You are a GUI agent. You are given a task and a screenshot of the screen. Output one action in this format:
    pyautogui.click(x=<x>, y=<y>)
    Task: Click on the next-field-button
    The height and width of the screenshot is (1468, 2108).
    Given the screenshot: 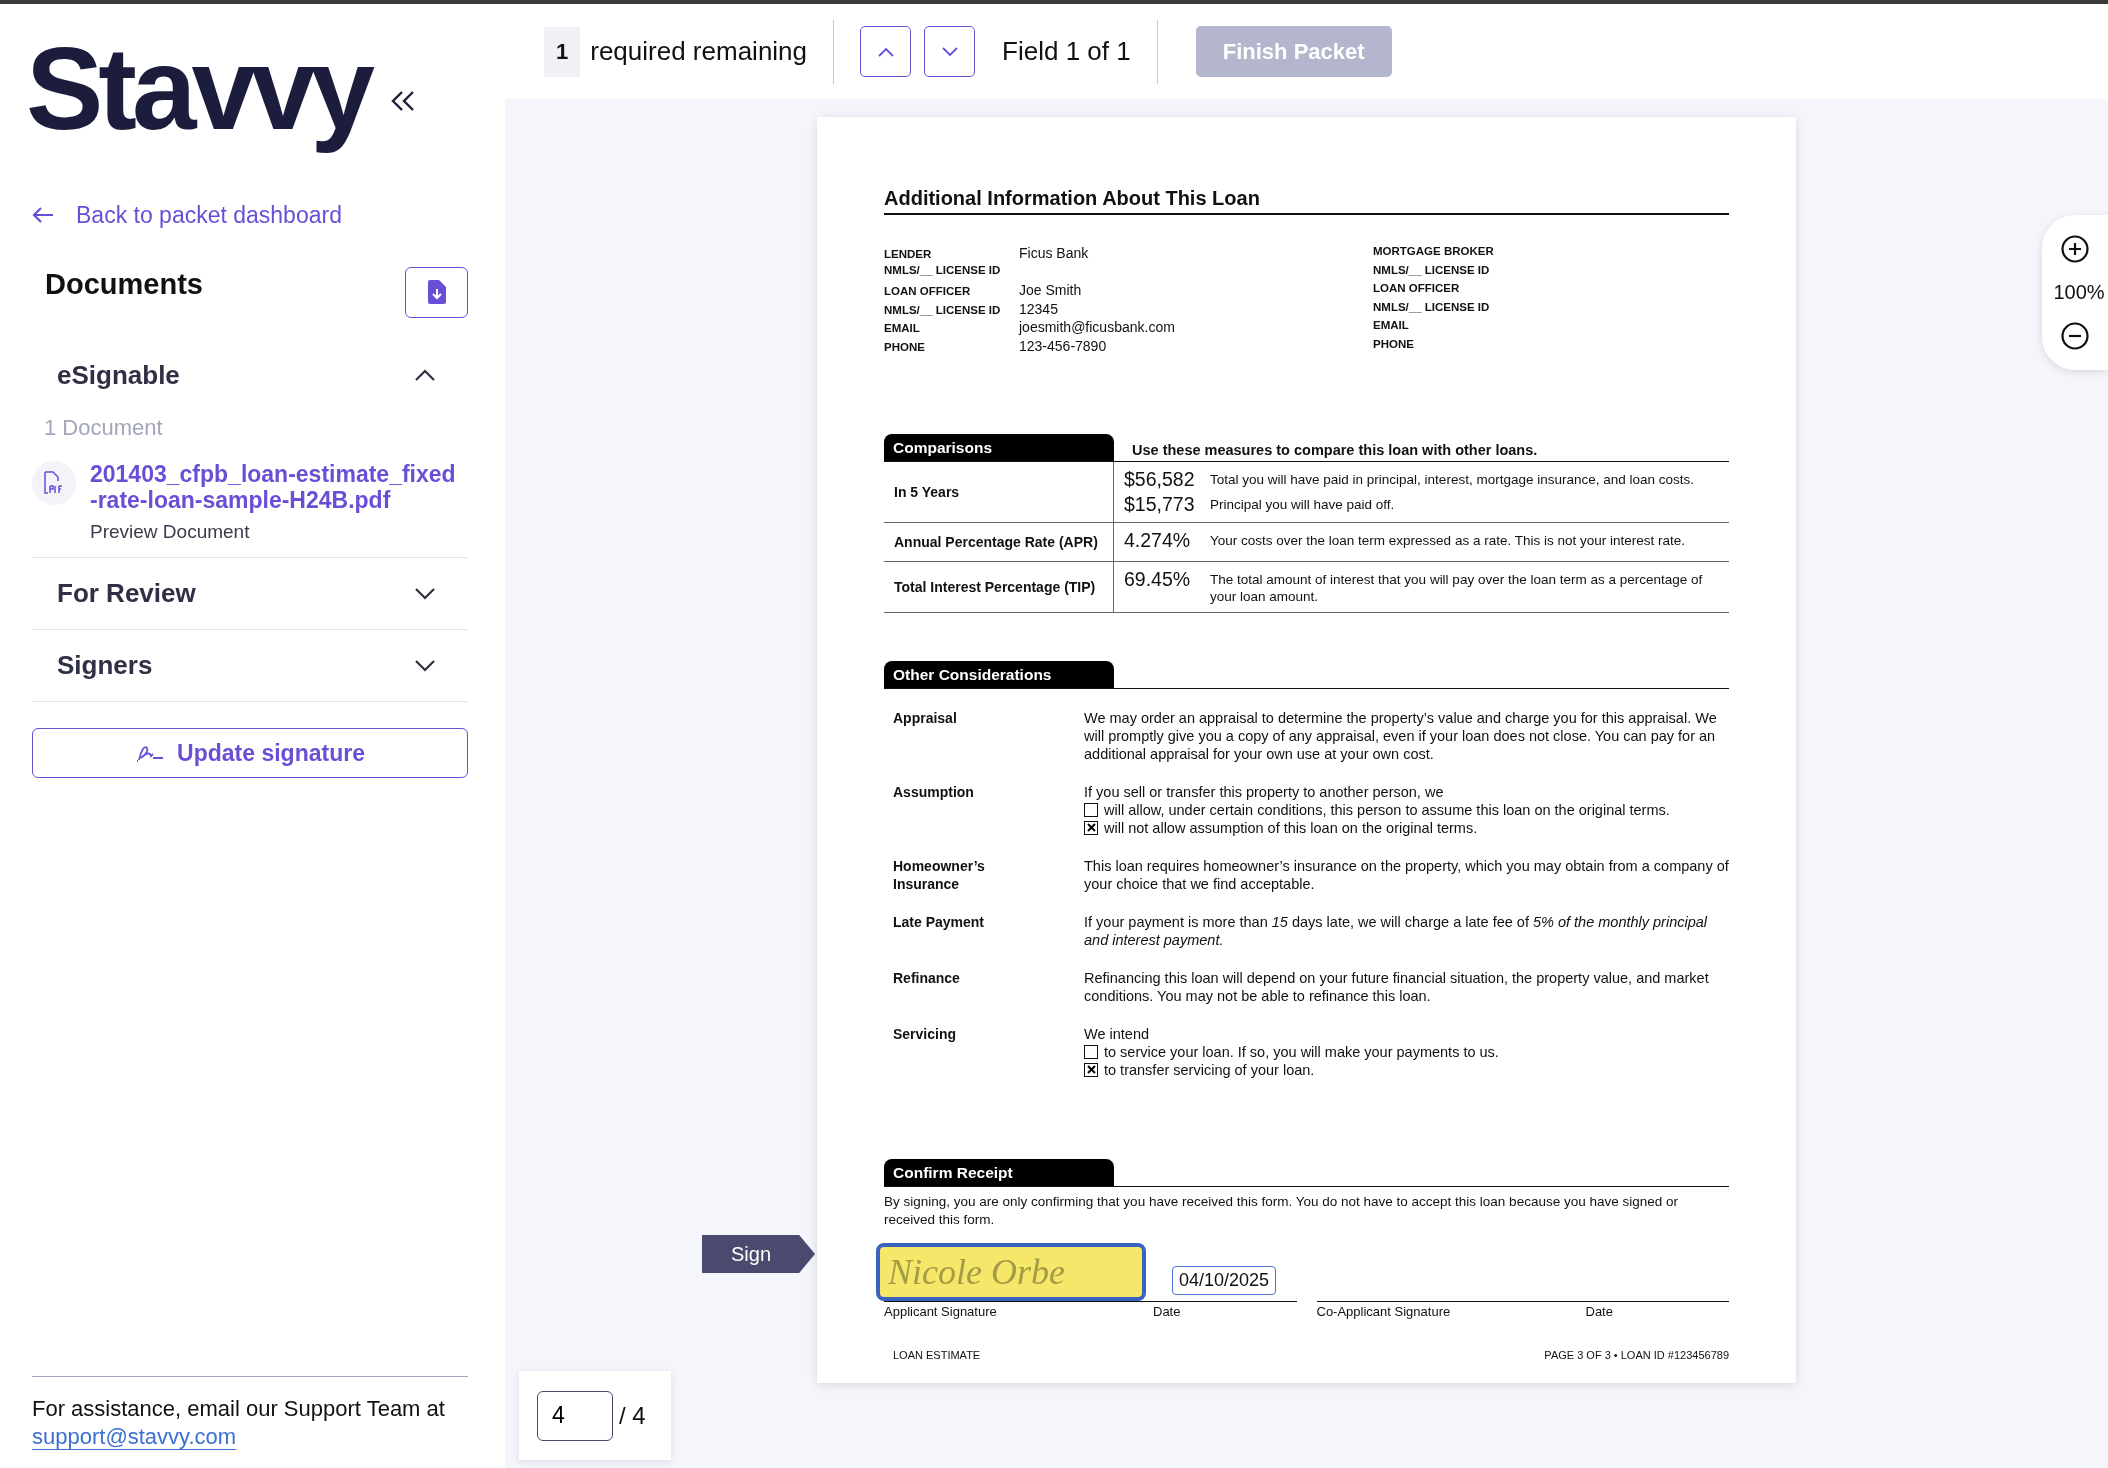 What is the action you would take?
    pyautogui.click(x=950, y=51)
    